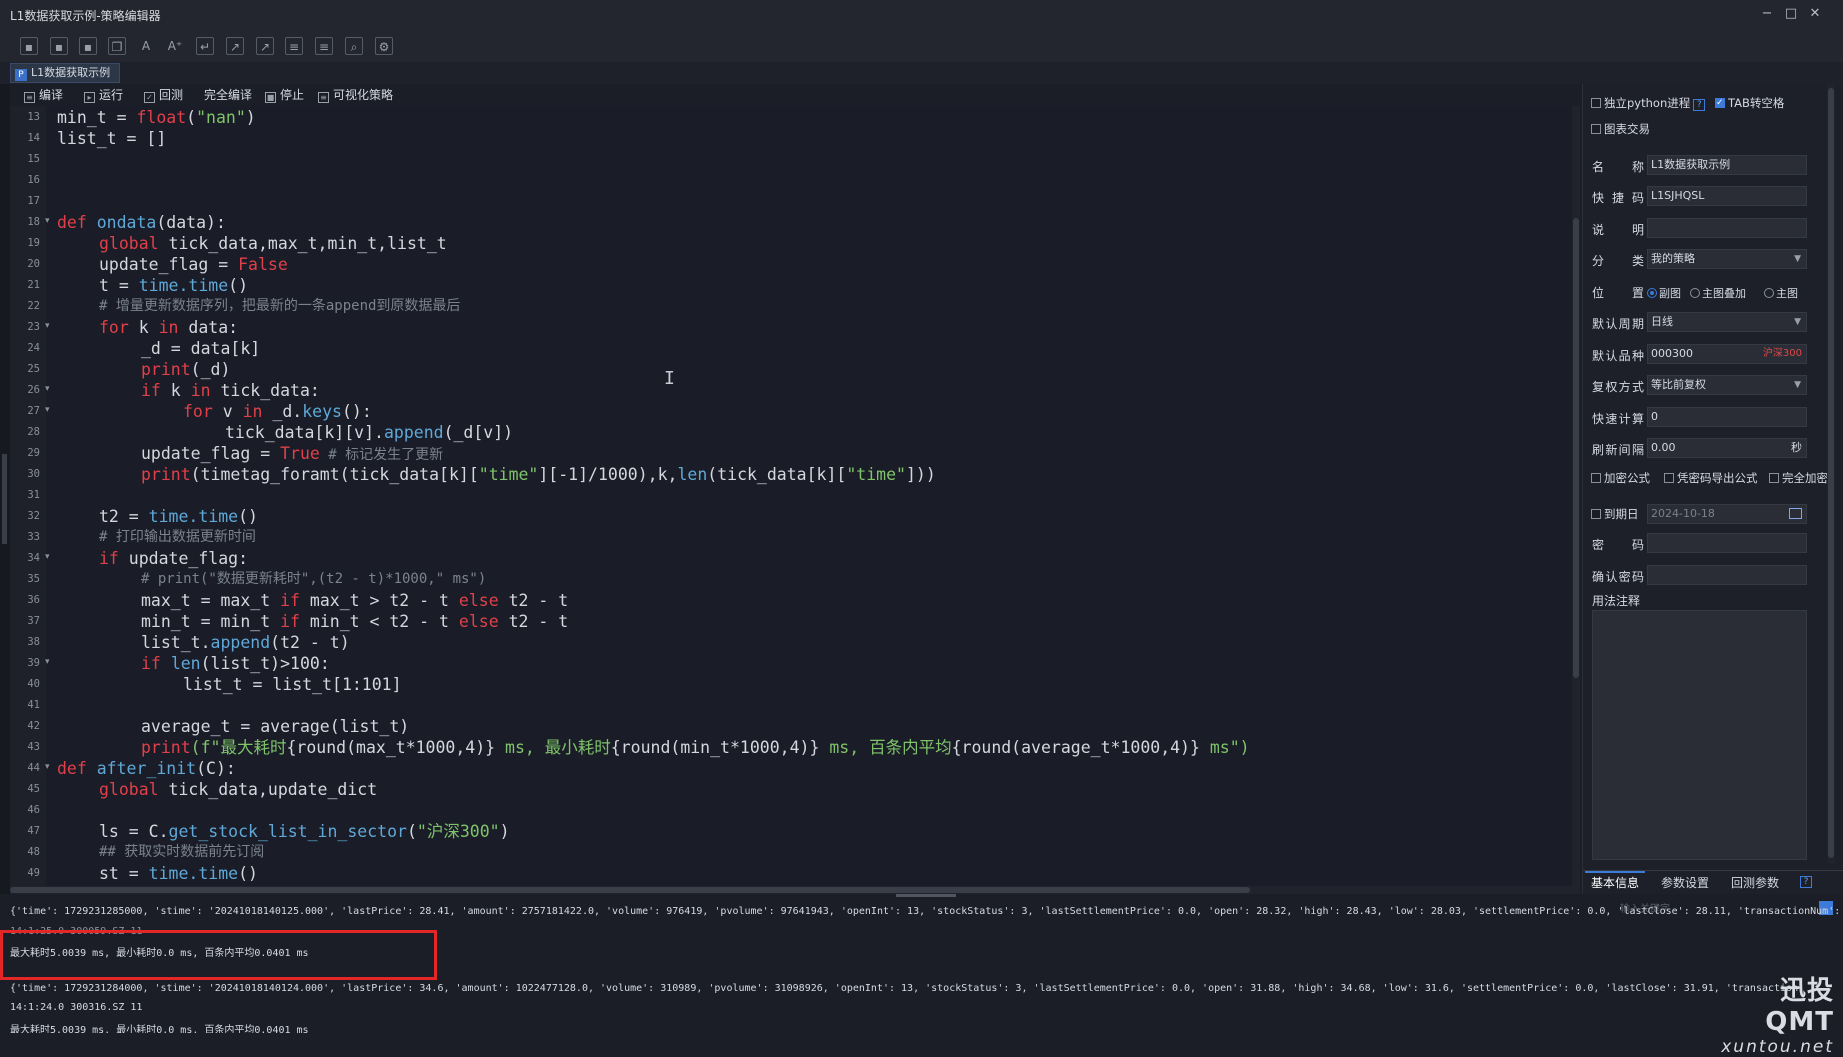 This screenshot has height=1057, width=1843. What do you see at coordinates (355, 95) in the screenshot?
I see `visual-strategy-button: ≡ 可视化策略` at bounding box center [355, 95].